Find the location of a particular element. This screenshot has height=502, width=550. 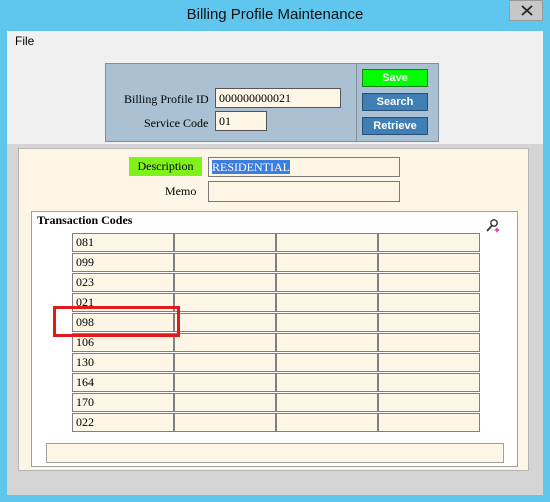

description-label: Description is located at coordinates (165, 166).